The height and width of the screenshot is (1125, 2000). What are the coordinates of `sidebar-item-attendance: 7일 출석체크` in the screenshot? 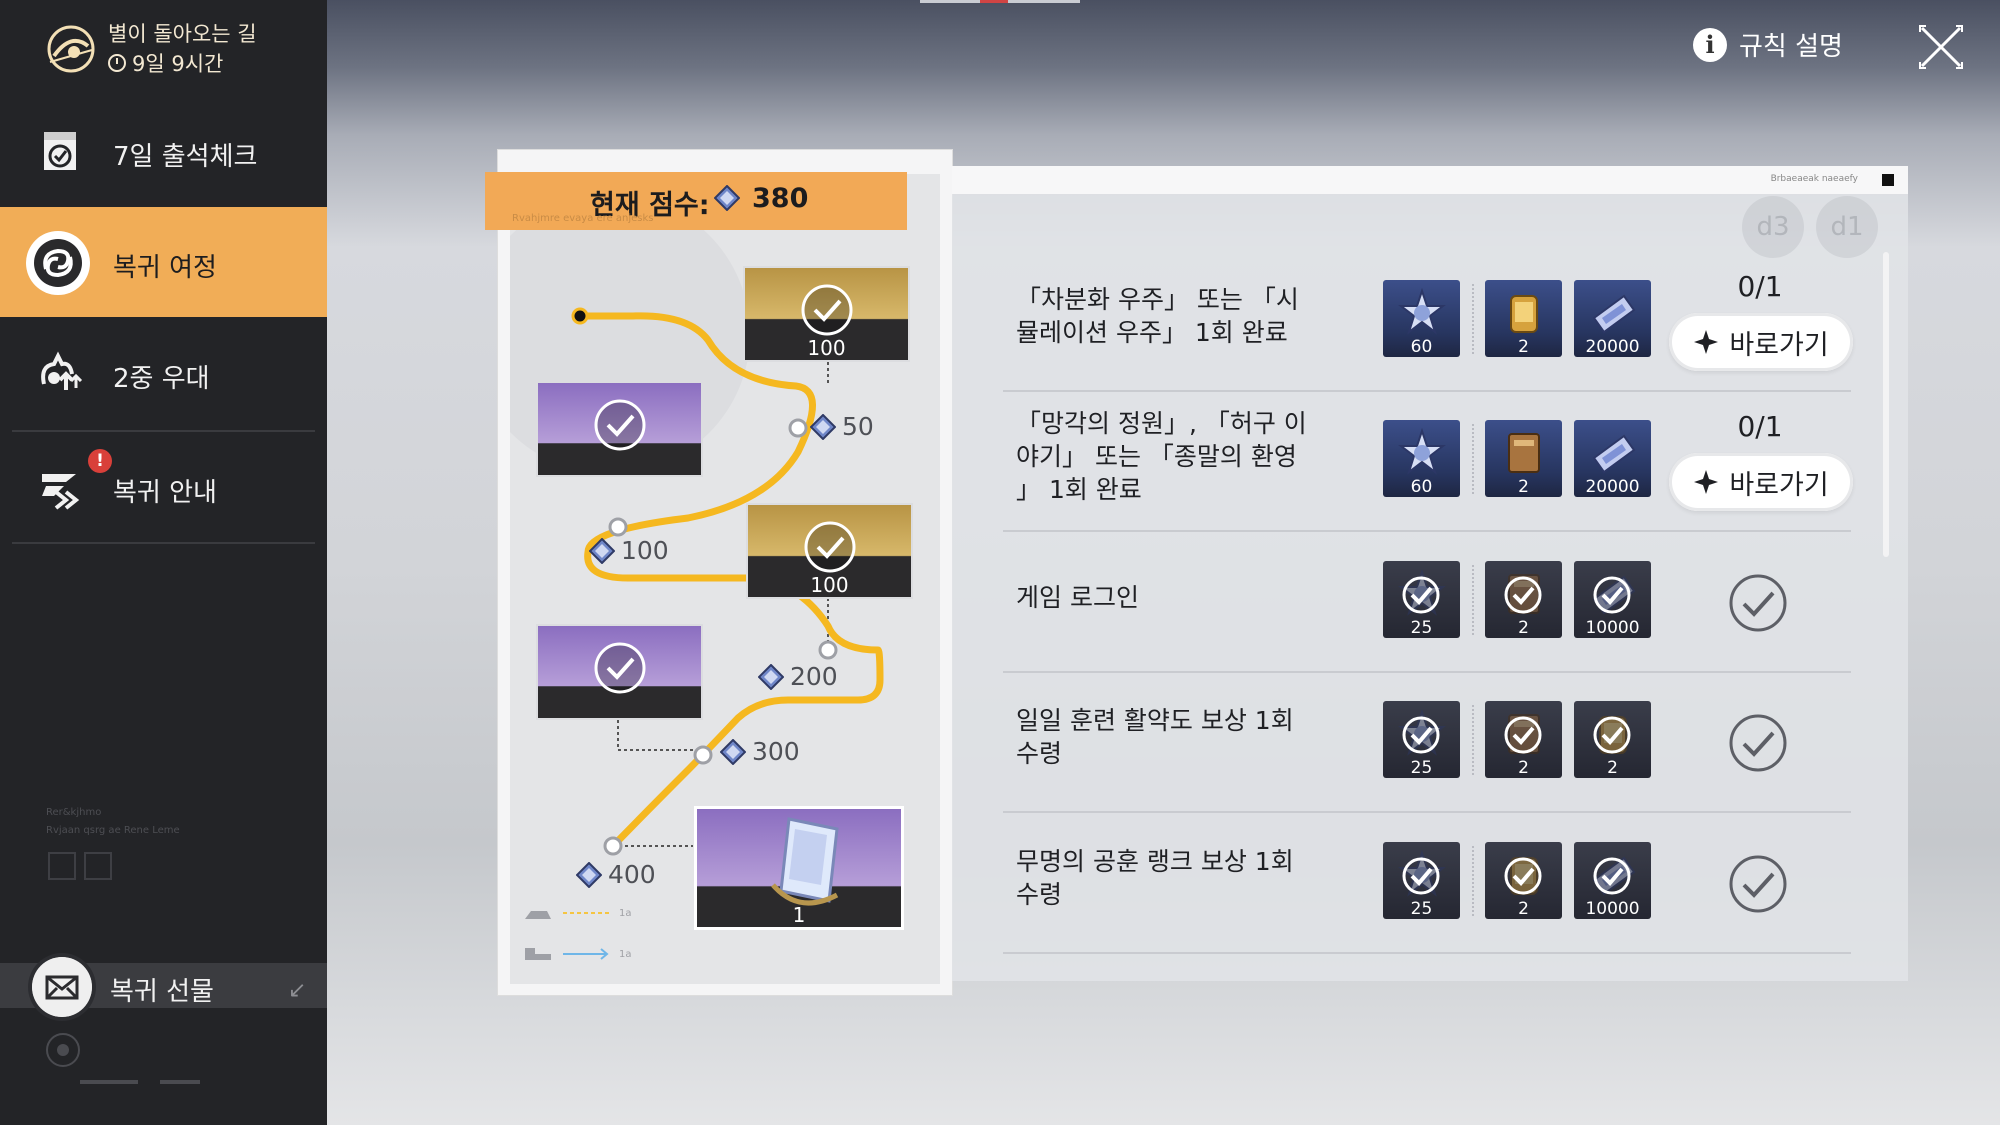 It's located at (163, 151).